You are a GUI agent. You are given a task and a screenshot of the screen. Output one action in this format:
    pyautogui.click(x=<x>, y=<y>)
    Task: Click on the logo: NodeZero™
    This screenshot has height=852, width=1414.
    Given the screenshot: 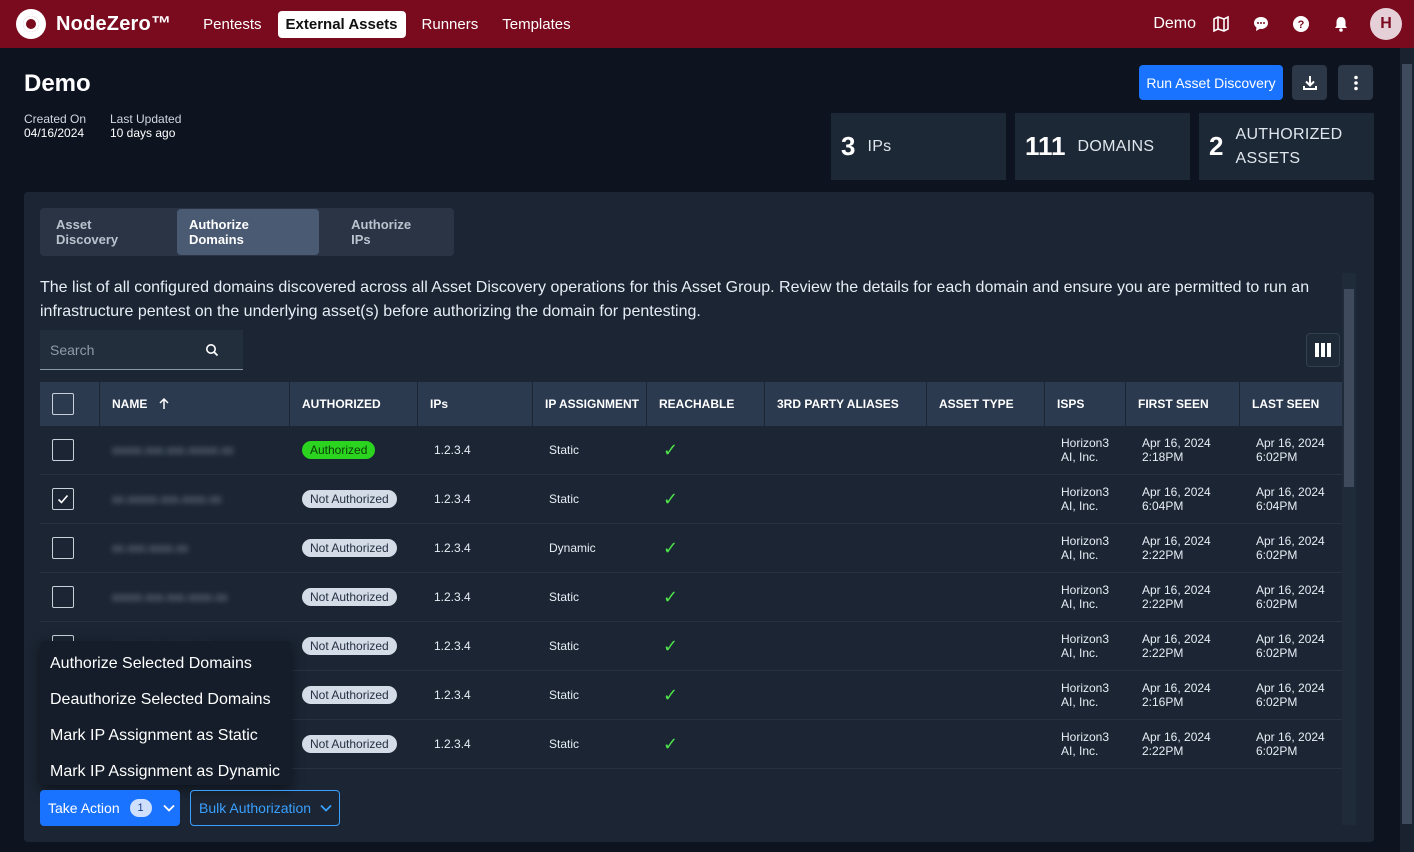 What is the action you would take?
    pyautogui.click(x=93, y=24)
    